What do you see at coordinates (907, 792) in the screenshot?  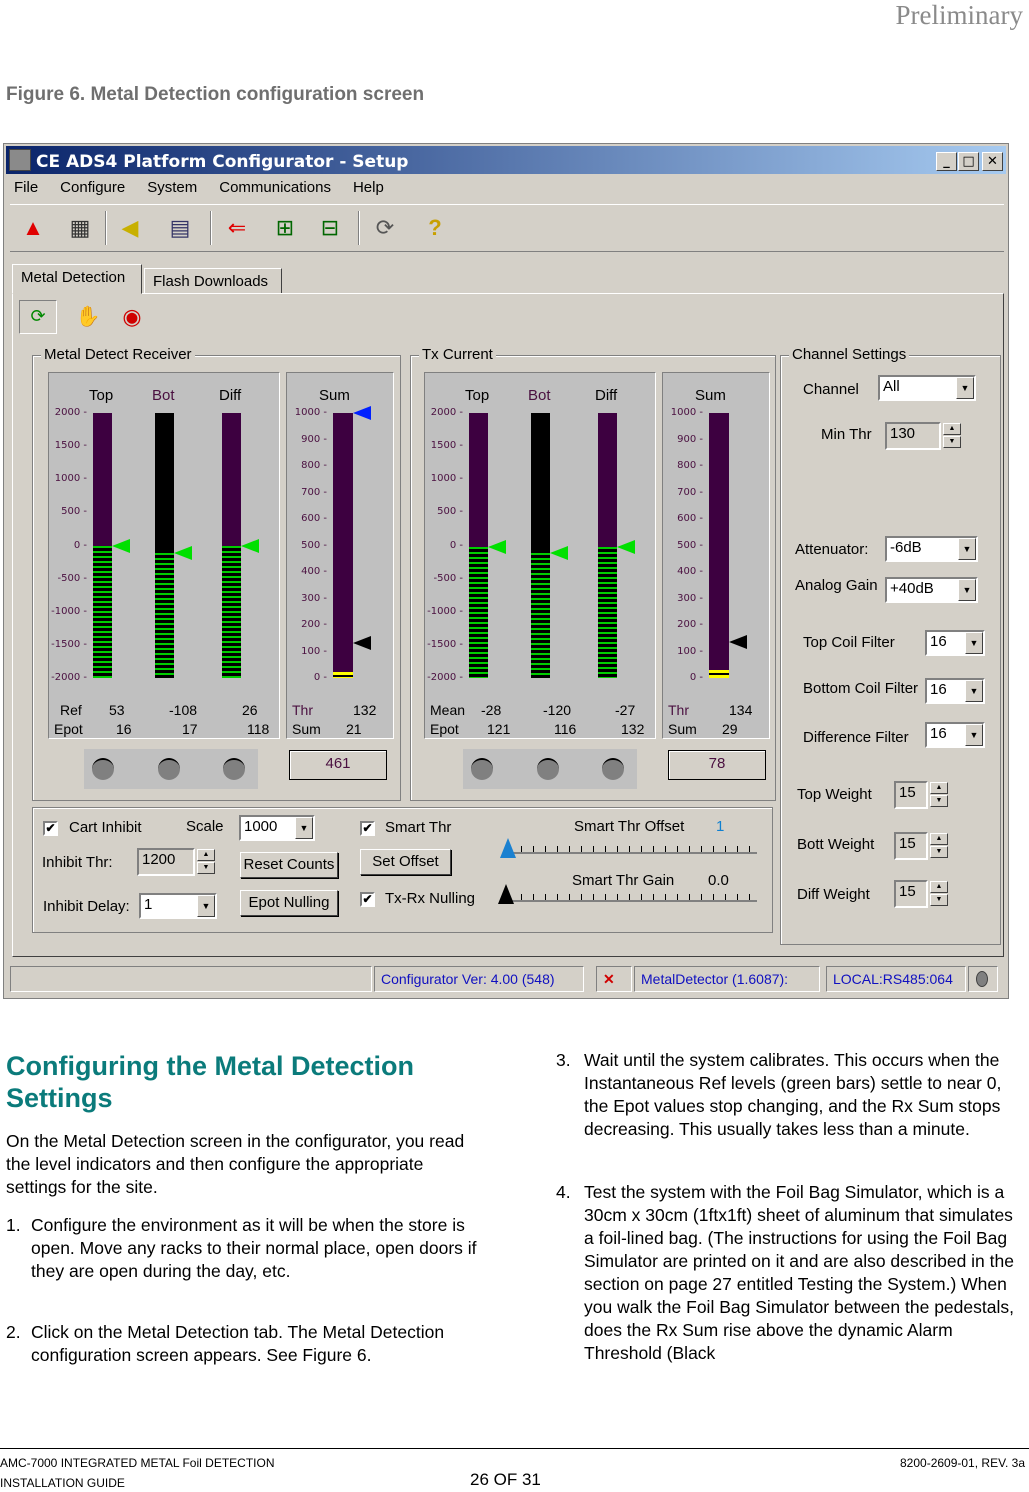 I see `top-weight-value: 15` at bounding box center [907, 792].